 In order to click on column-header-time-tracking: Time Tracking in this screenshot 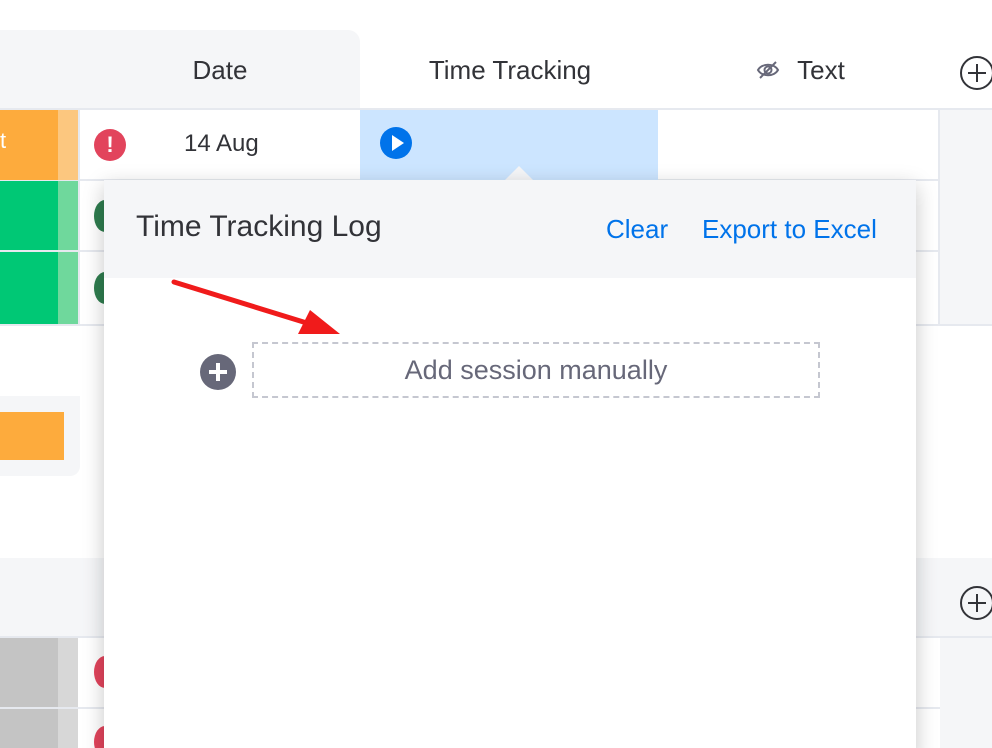, I will do `click(510, 70)`.